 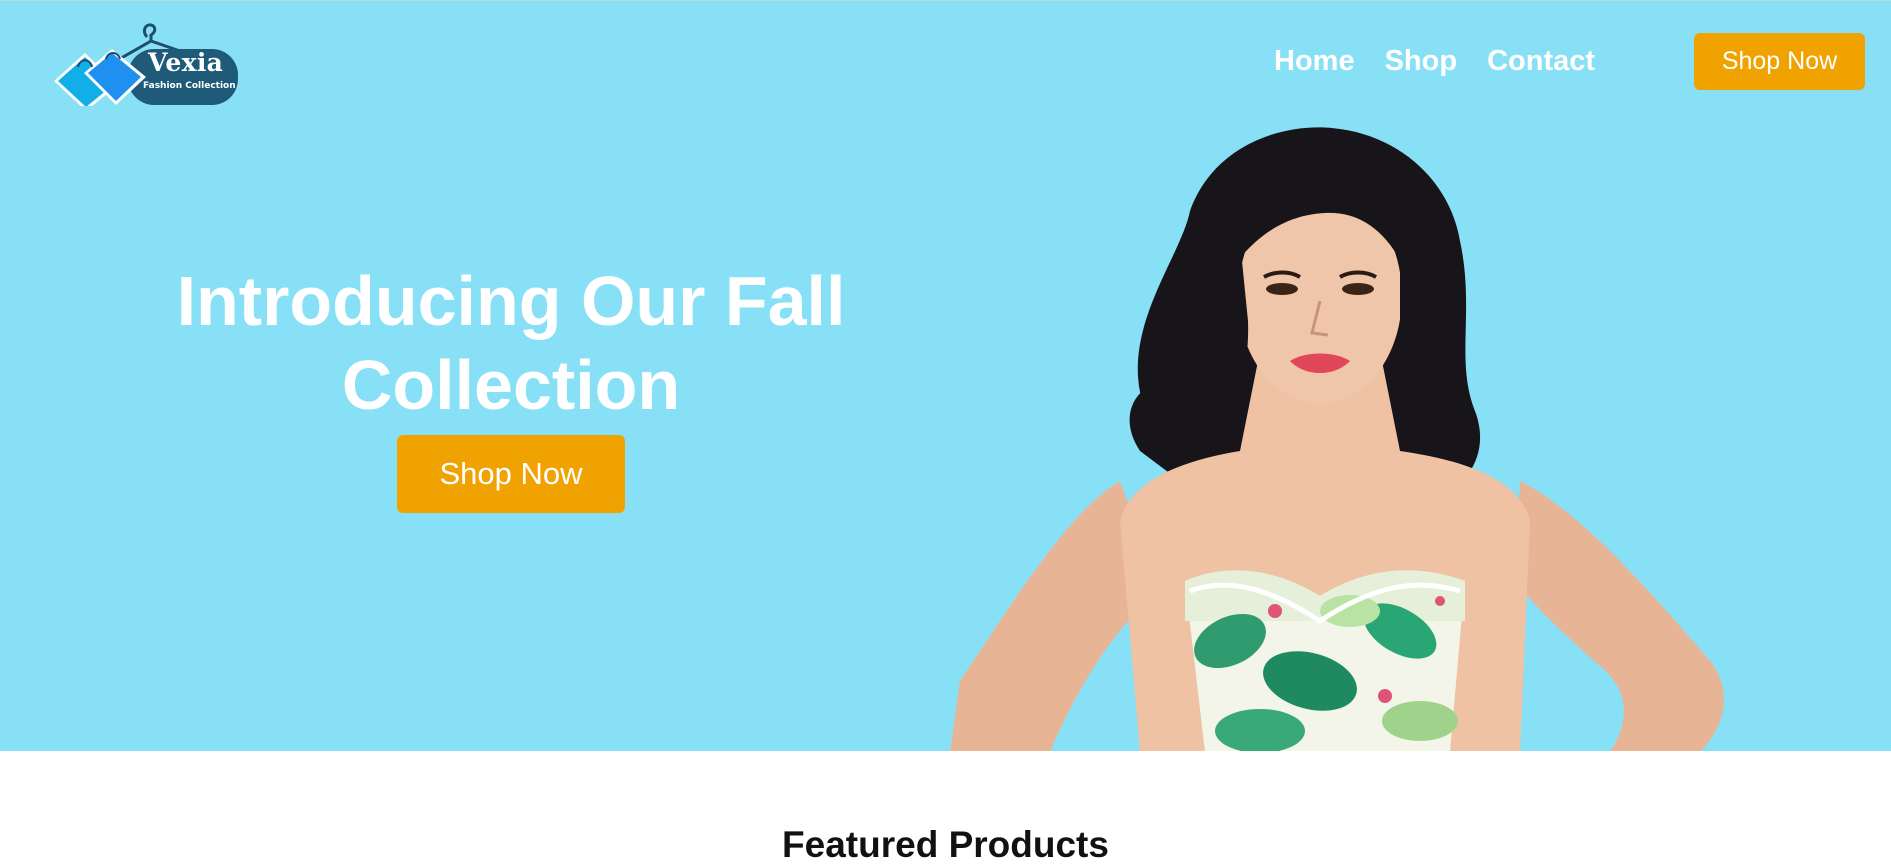 What do you see at coordinates (145, 58) in the screenshot?
I see `brand-logo: Vexia Fashion Collection` at bounding box center [145, 58].